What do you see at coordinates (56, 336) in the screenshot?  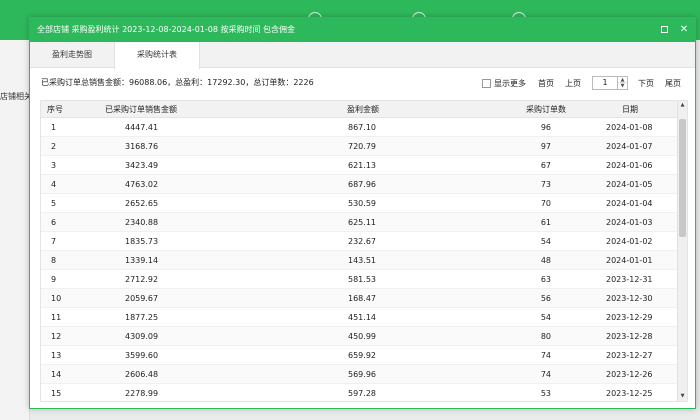 I see `cell-no: 12` at bounding box center [56, 336].